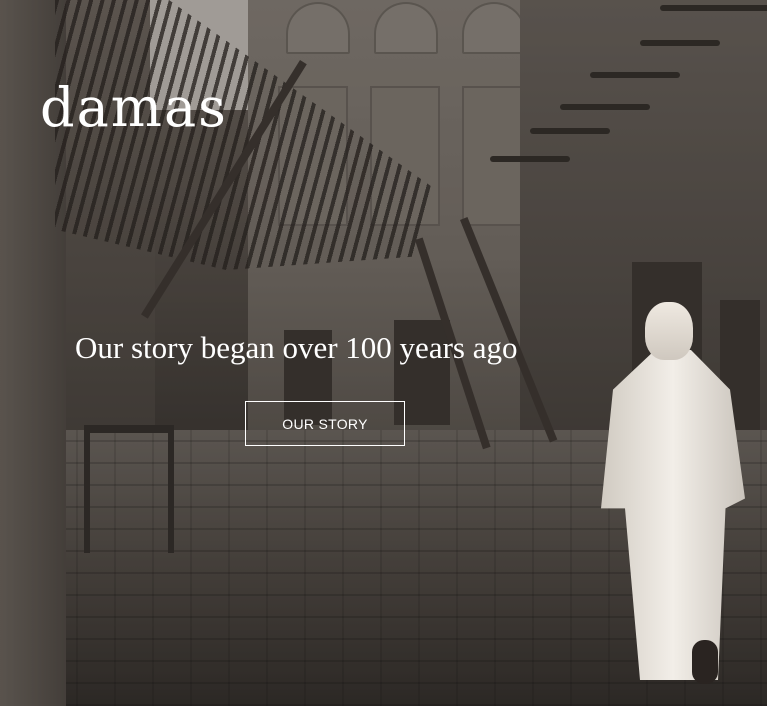  Describe the element at coordinates (134, 107) in the screenshot. I see `brand-logo: damas` at that location.